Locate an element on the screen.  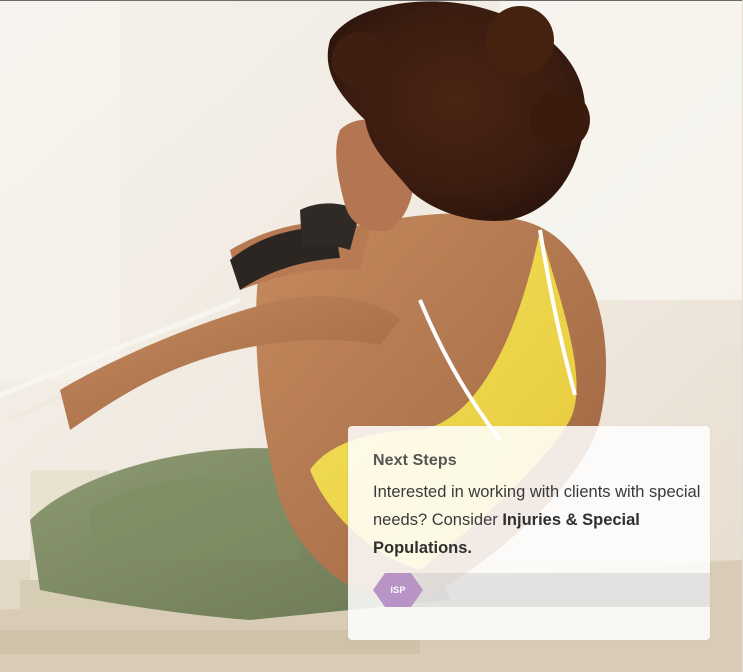
top-border is located at coordinates (371, 0).